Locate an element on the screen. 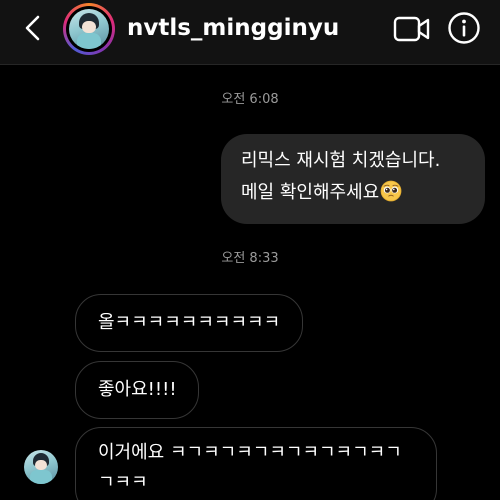 The height and width of the screenshot is (500, 500). received-message-bubble: 좋아요!!!! is located at coordinates (137, 390).